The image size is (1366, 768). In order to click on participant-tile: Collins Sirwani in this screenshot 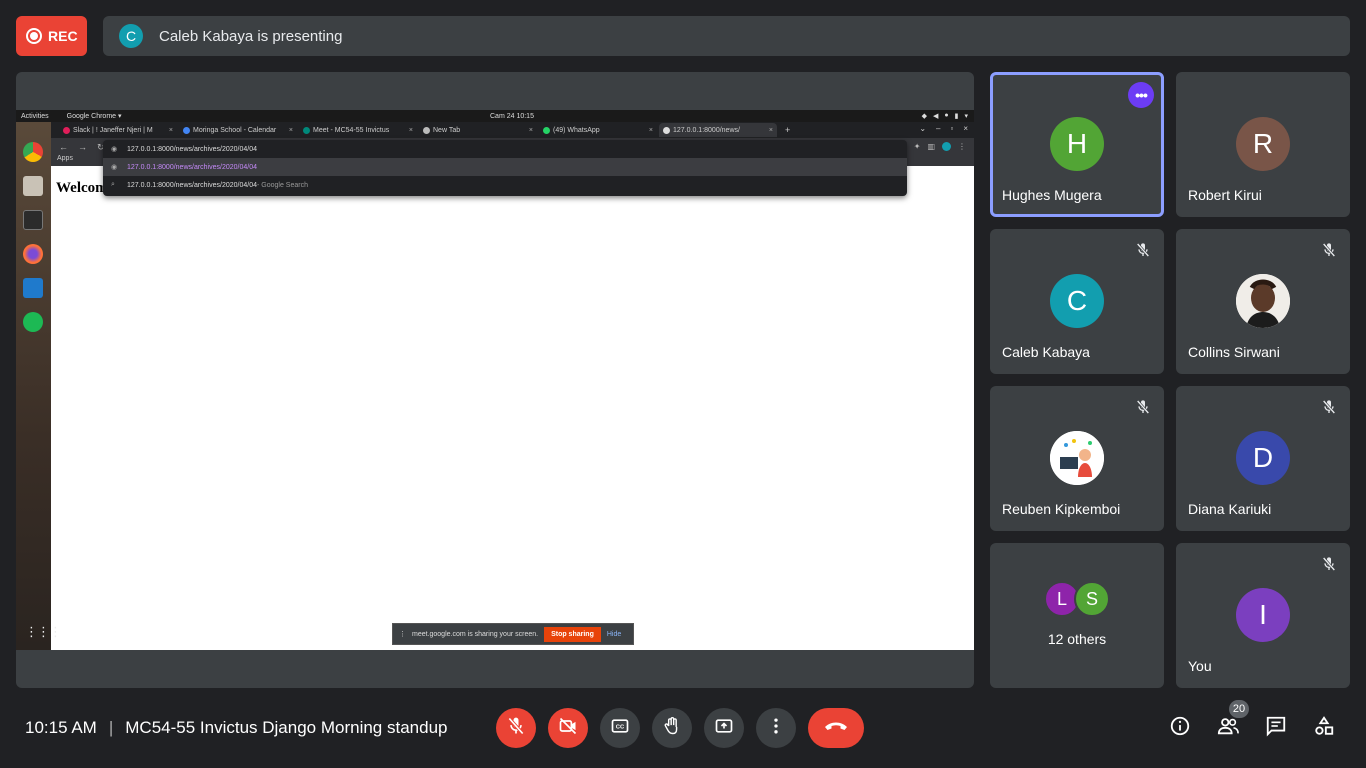, I will do `click(1263, 301)`.